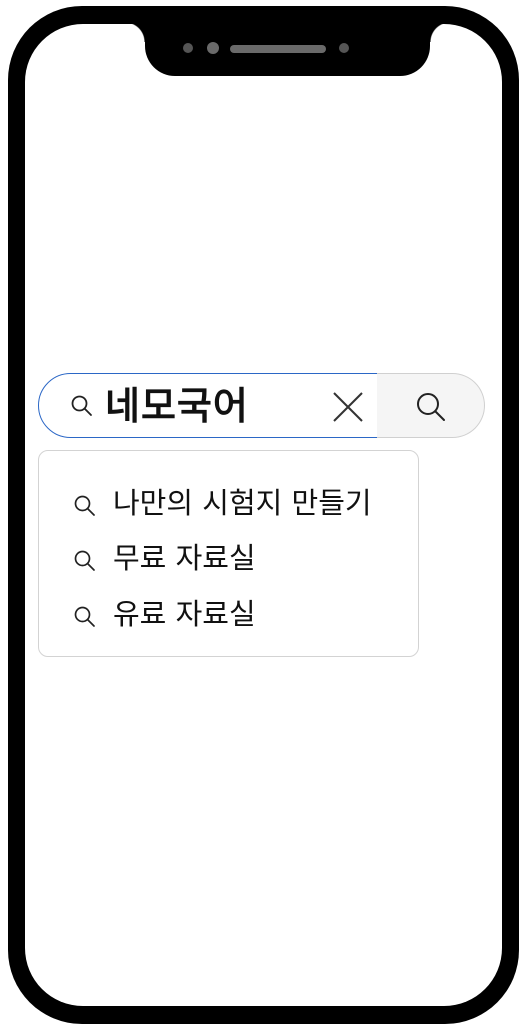 This screenshot has height=1030, width=525. I want to click on suggestion-label: 무료 자료실, so click(184, 558).